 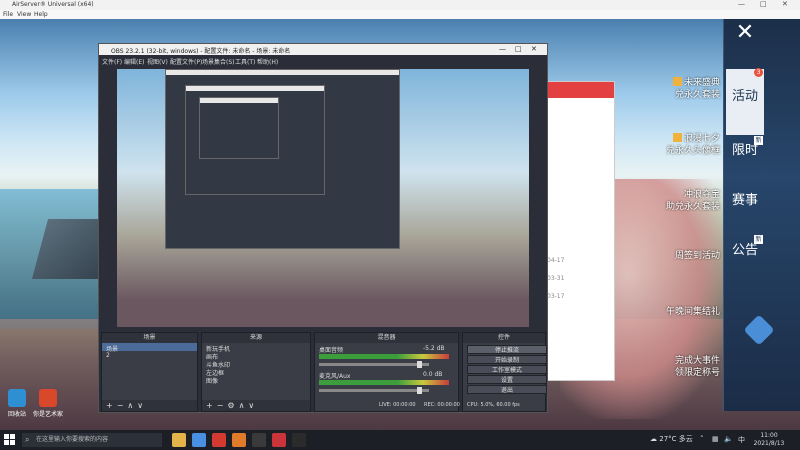 What do you see at coordinates (186, 61) in the screenshot?
I see `obs-menu-profile: 配置文件(P)` at bounding box center [186, 61].